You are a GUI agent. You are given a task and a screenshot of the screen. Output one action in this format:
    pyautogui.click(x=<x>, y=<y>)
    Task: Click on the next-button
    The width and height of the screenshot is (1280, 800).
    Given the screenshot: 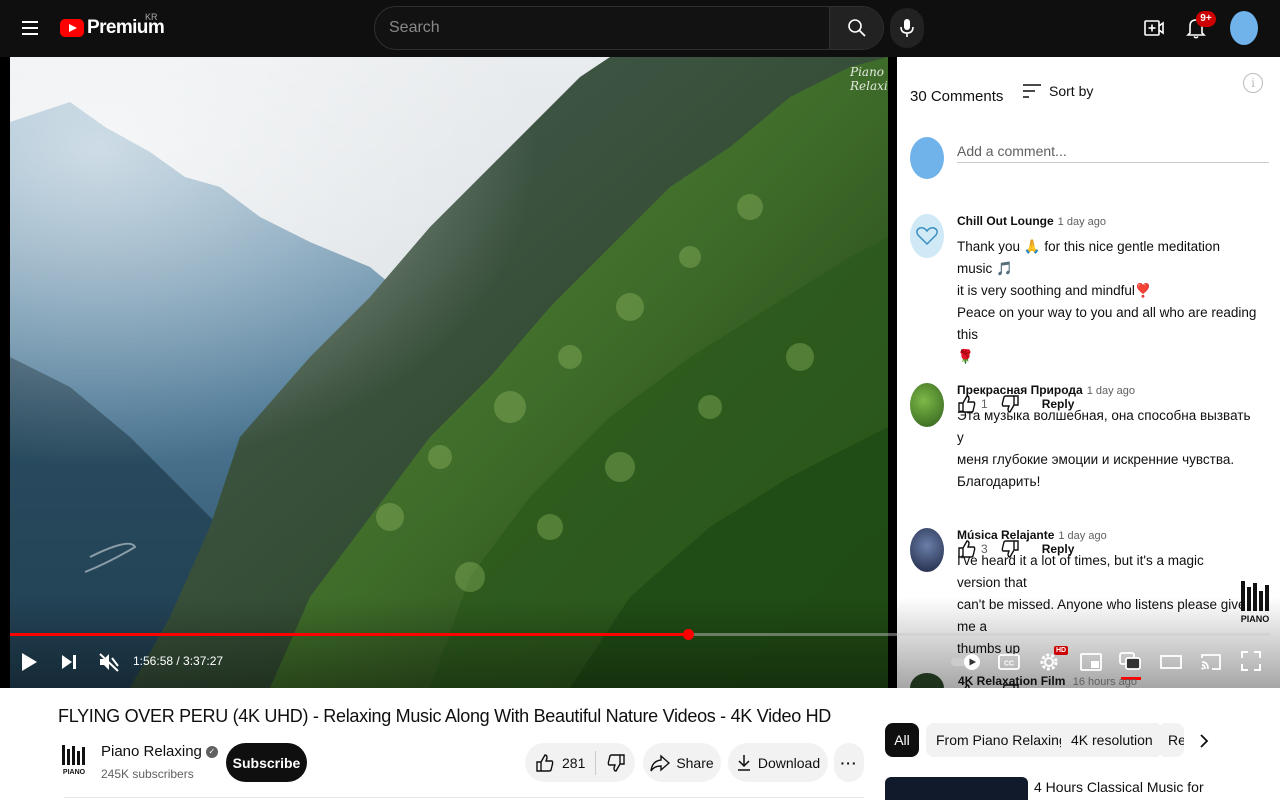 What is the action you would take?
    pyautogui.click(x=69, y=662)
    